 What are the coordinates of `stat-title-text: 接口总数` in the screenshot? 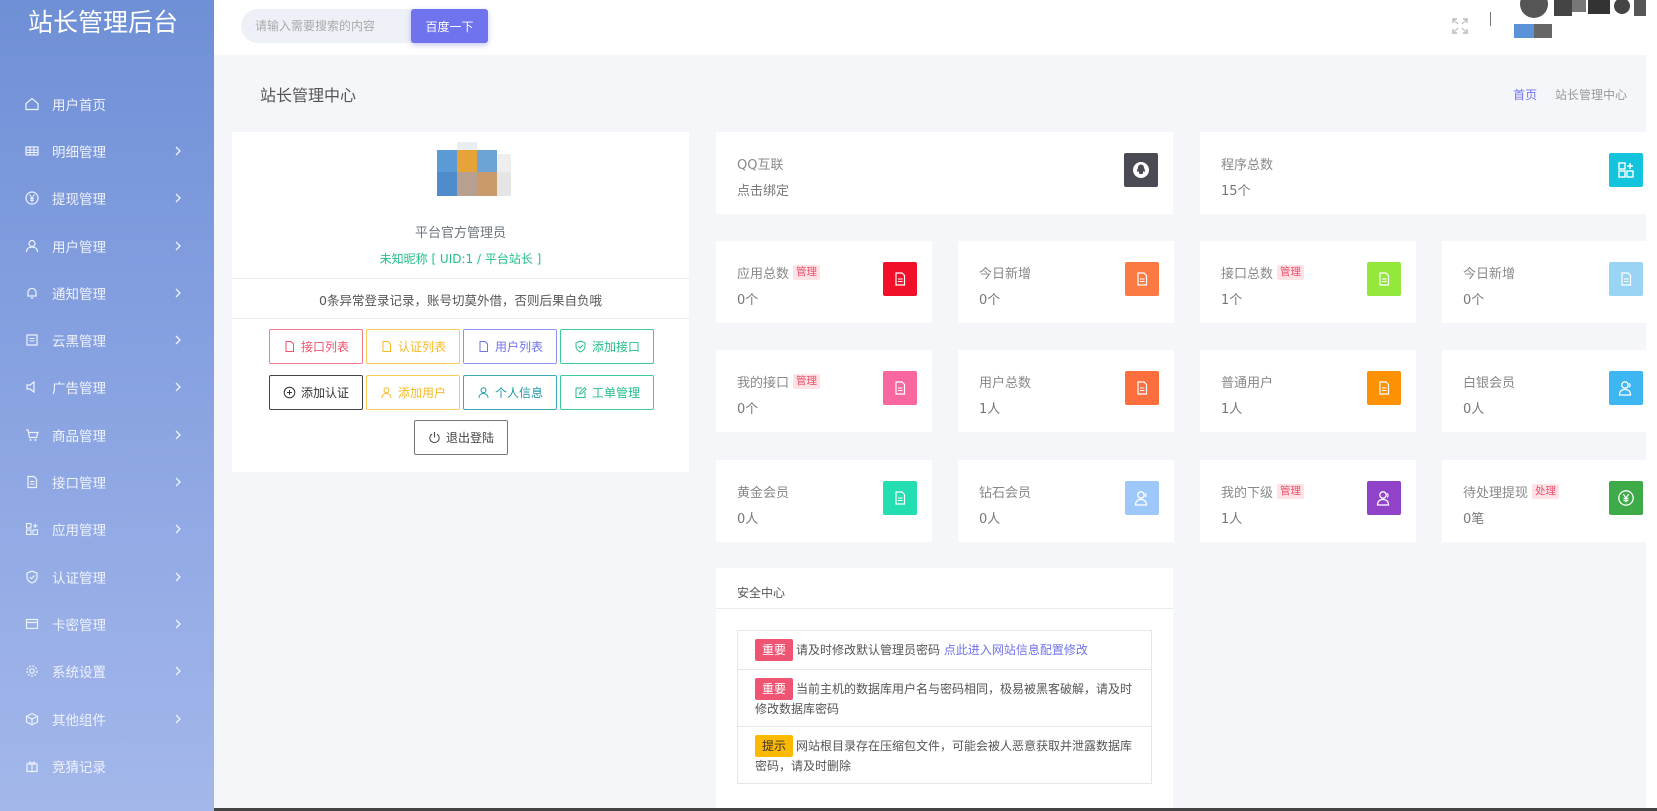 It's located at (1247, 274).